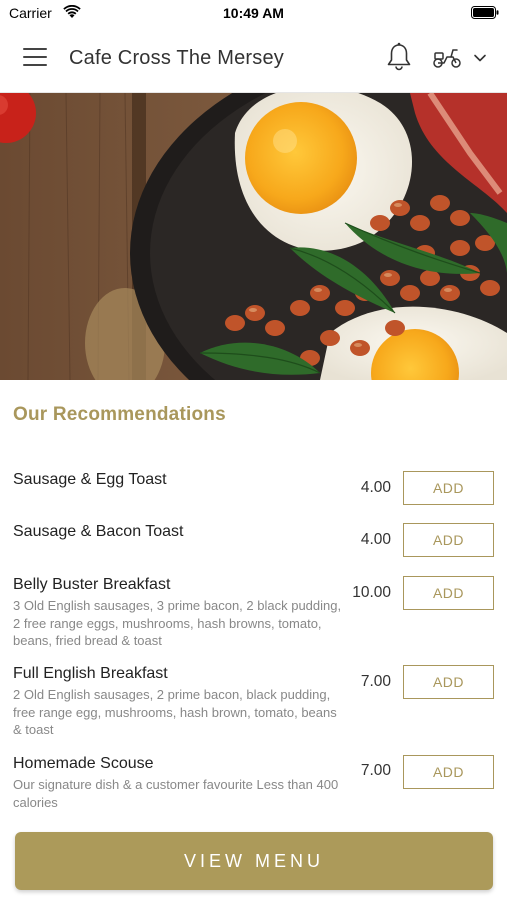 Image resolution: width=507 pixels, height=900 pixels. Describe the element at coordinates (485, 12) in the screenshot. I see `battery-icon` at that location.